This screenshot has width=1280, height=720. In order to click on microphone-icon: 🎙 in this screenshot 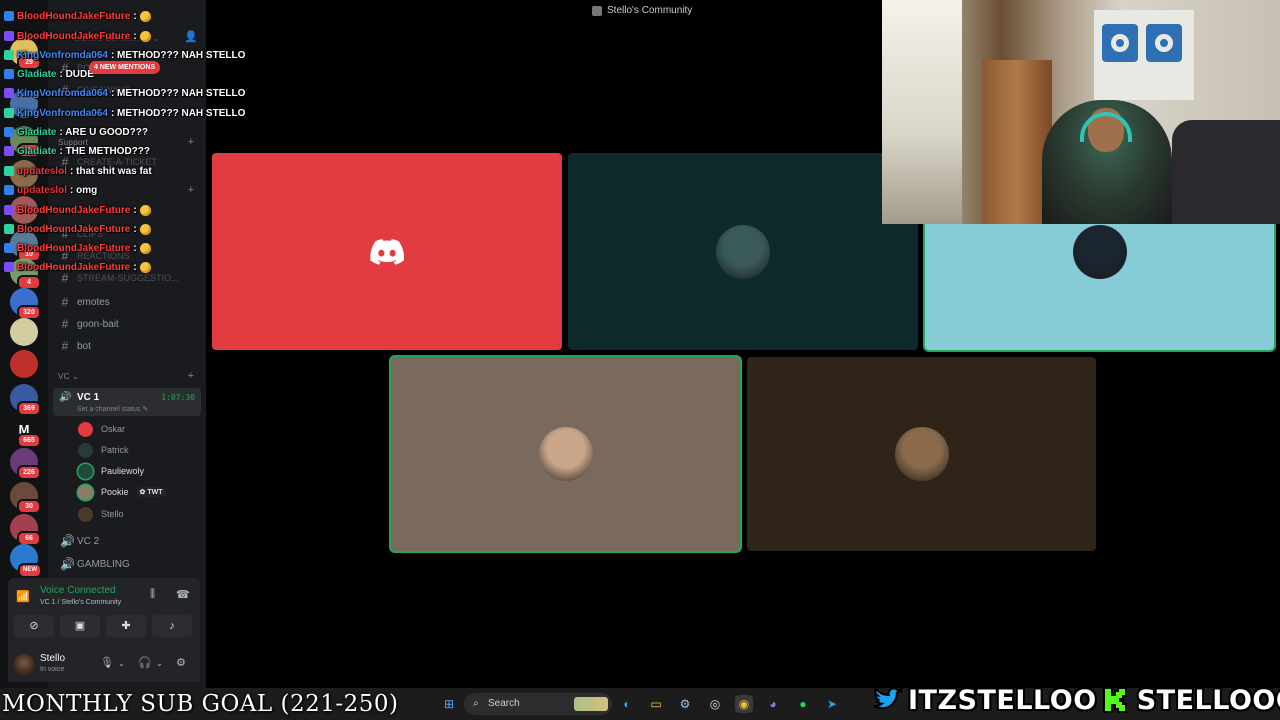, I will do `click(107, 662)`.